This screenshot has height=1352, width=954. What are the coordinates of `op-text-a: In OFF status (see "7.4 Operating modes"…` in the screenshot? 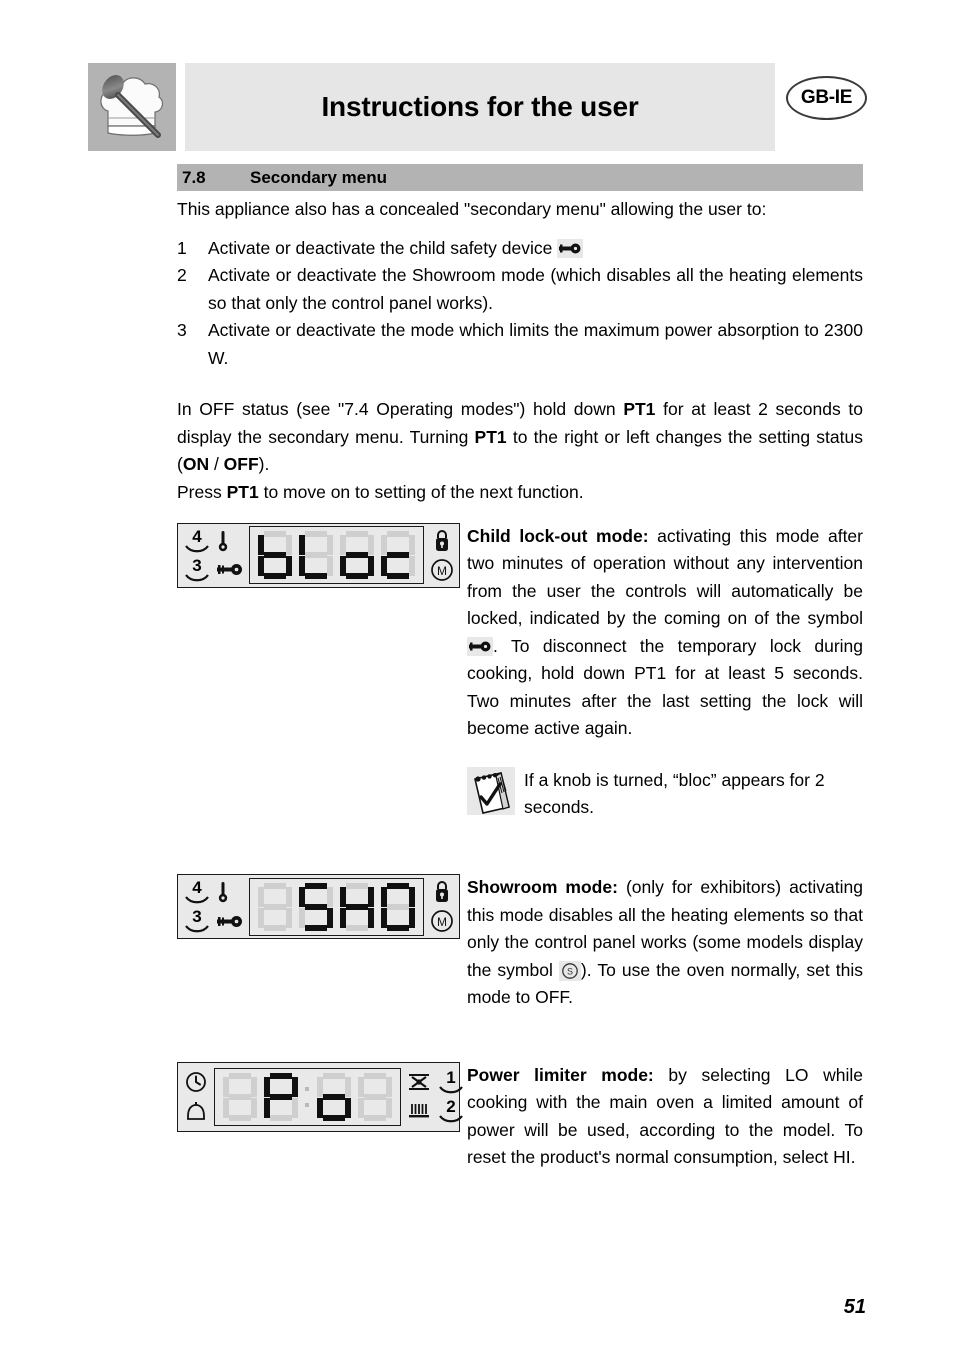 It's located at (400, 409).